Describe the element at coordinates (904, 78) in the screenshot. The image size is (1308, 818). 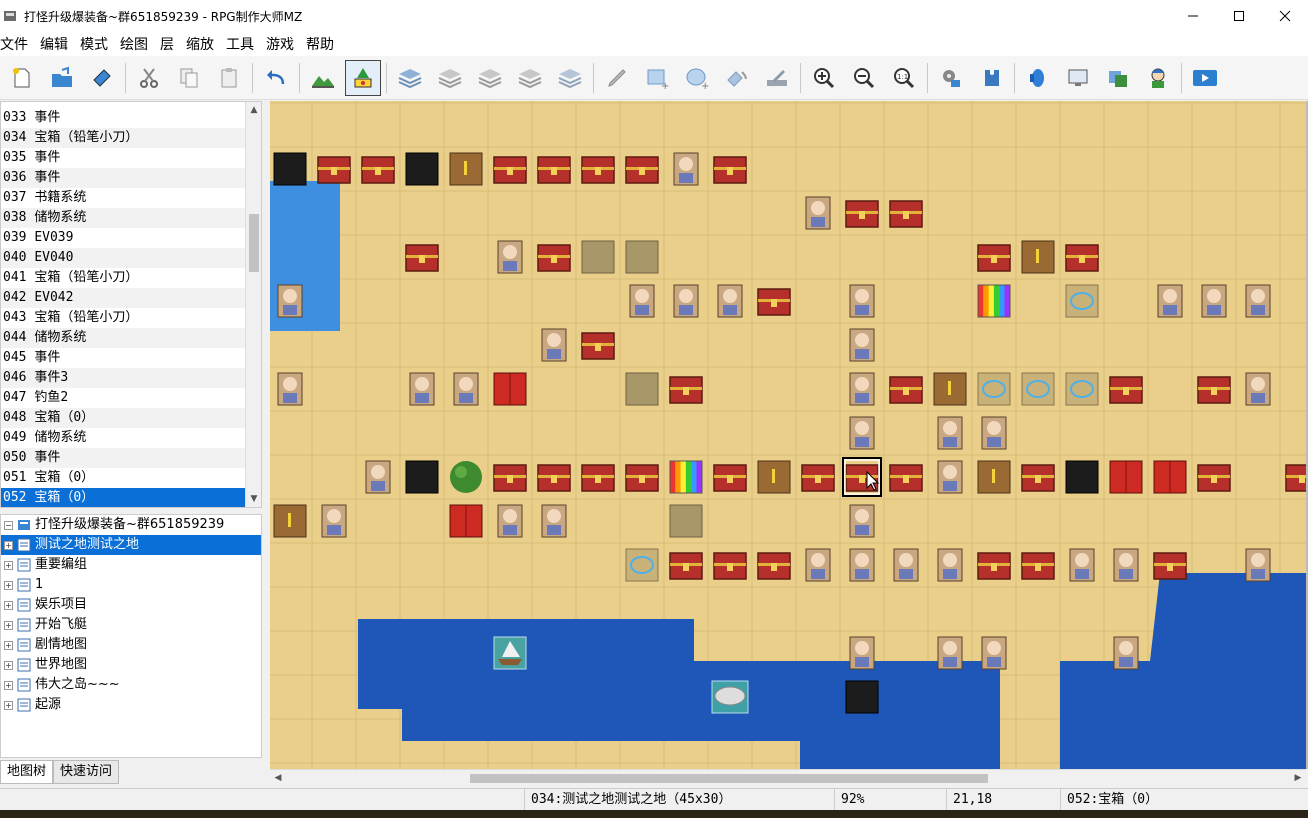
I see `zoom-actual-button: 1:1` at that location.